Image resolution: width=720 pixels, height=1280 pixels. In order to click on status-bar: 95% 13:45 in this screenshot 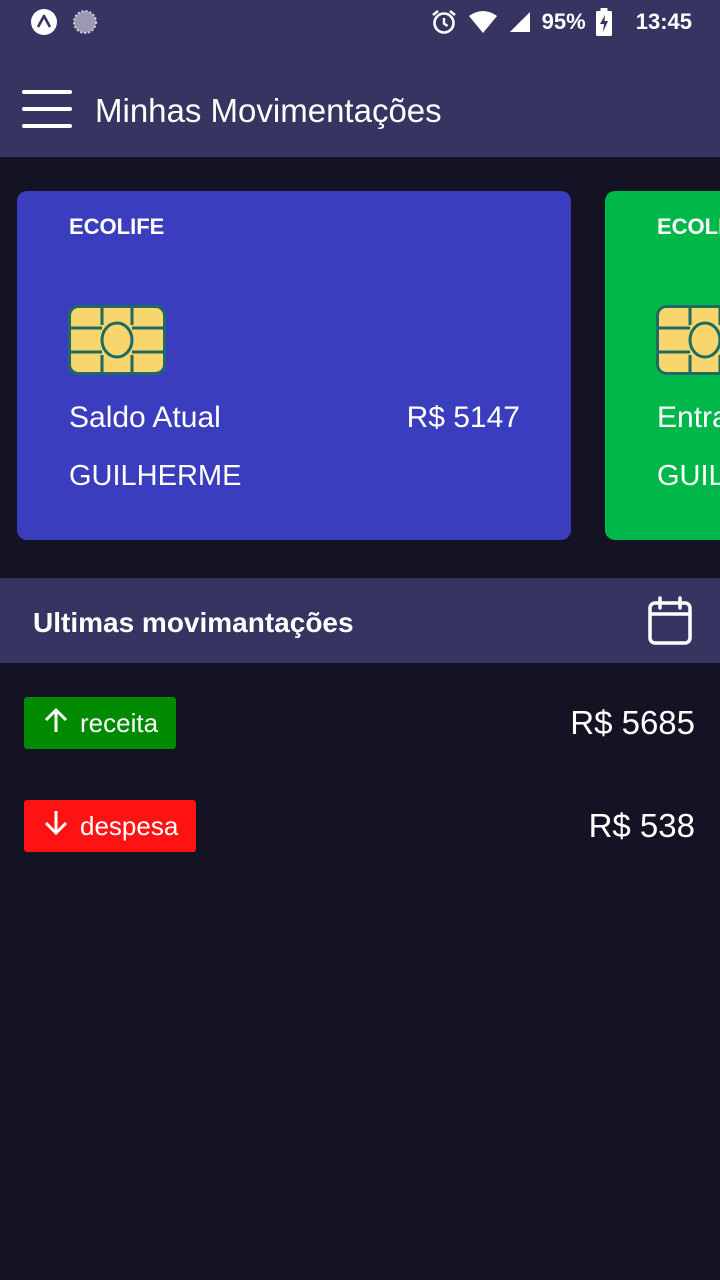, I will do `click(360, 22)`.